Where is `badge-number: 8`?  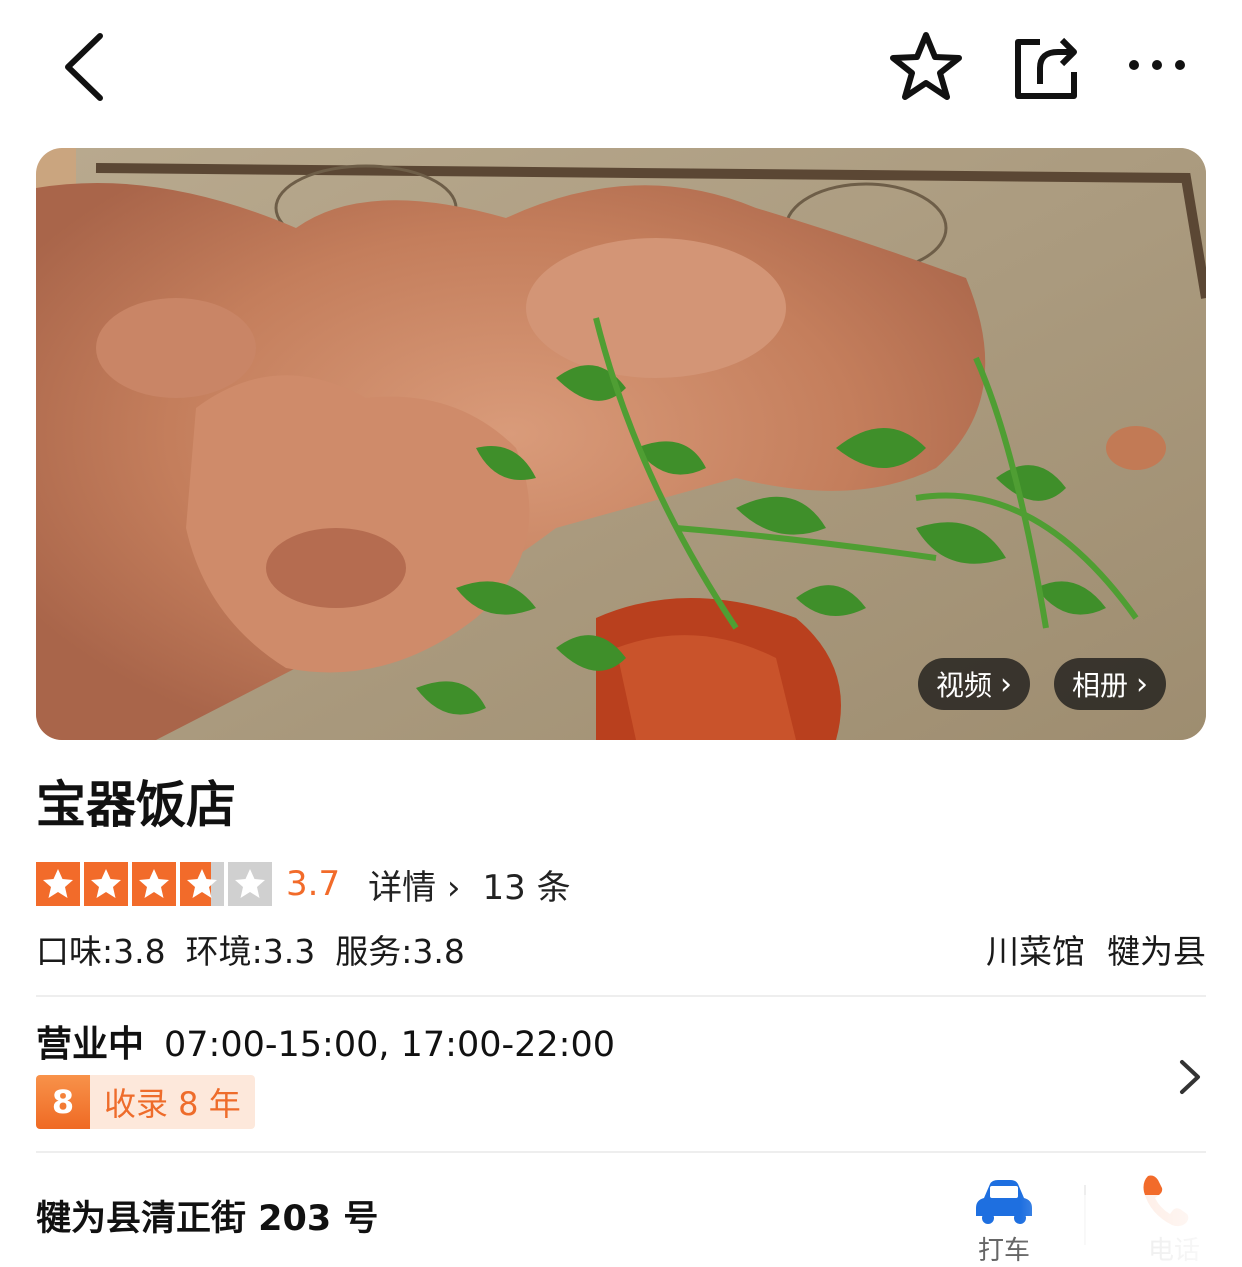 badge-number: 8 is located at coordinates (63, 1102).